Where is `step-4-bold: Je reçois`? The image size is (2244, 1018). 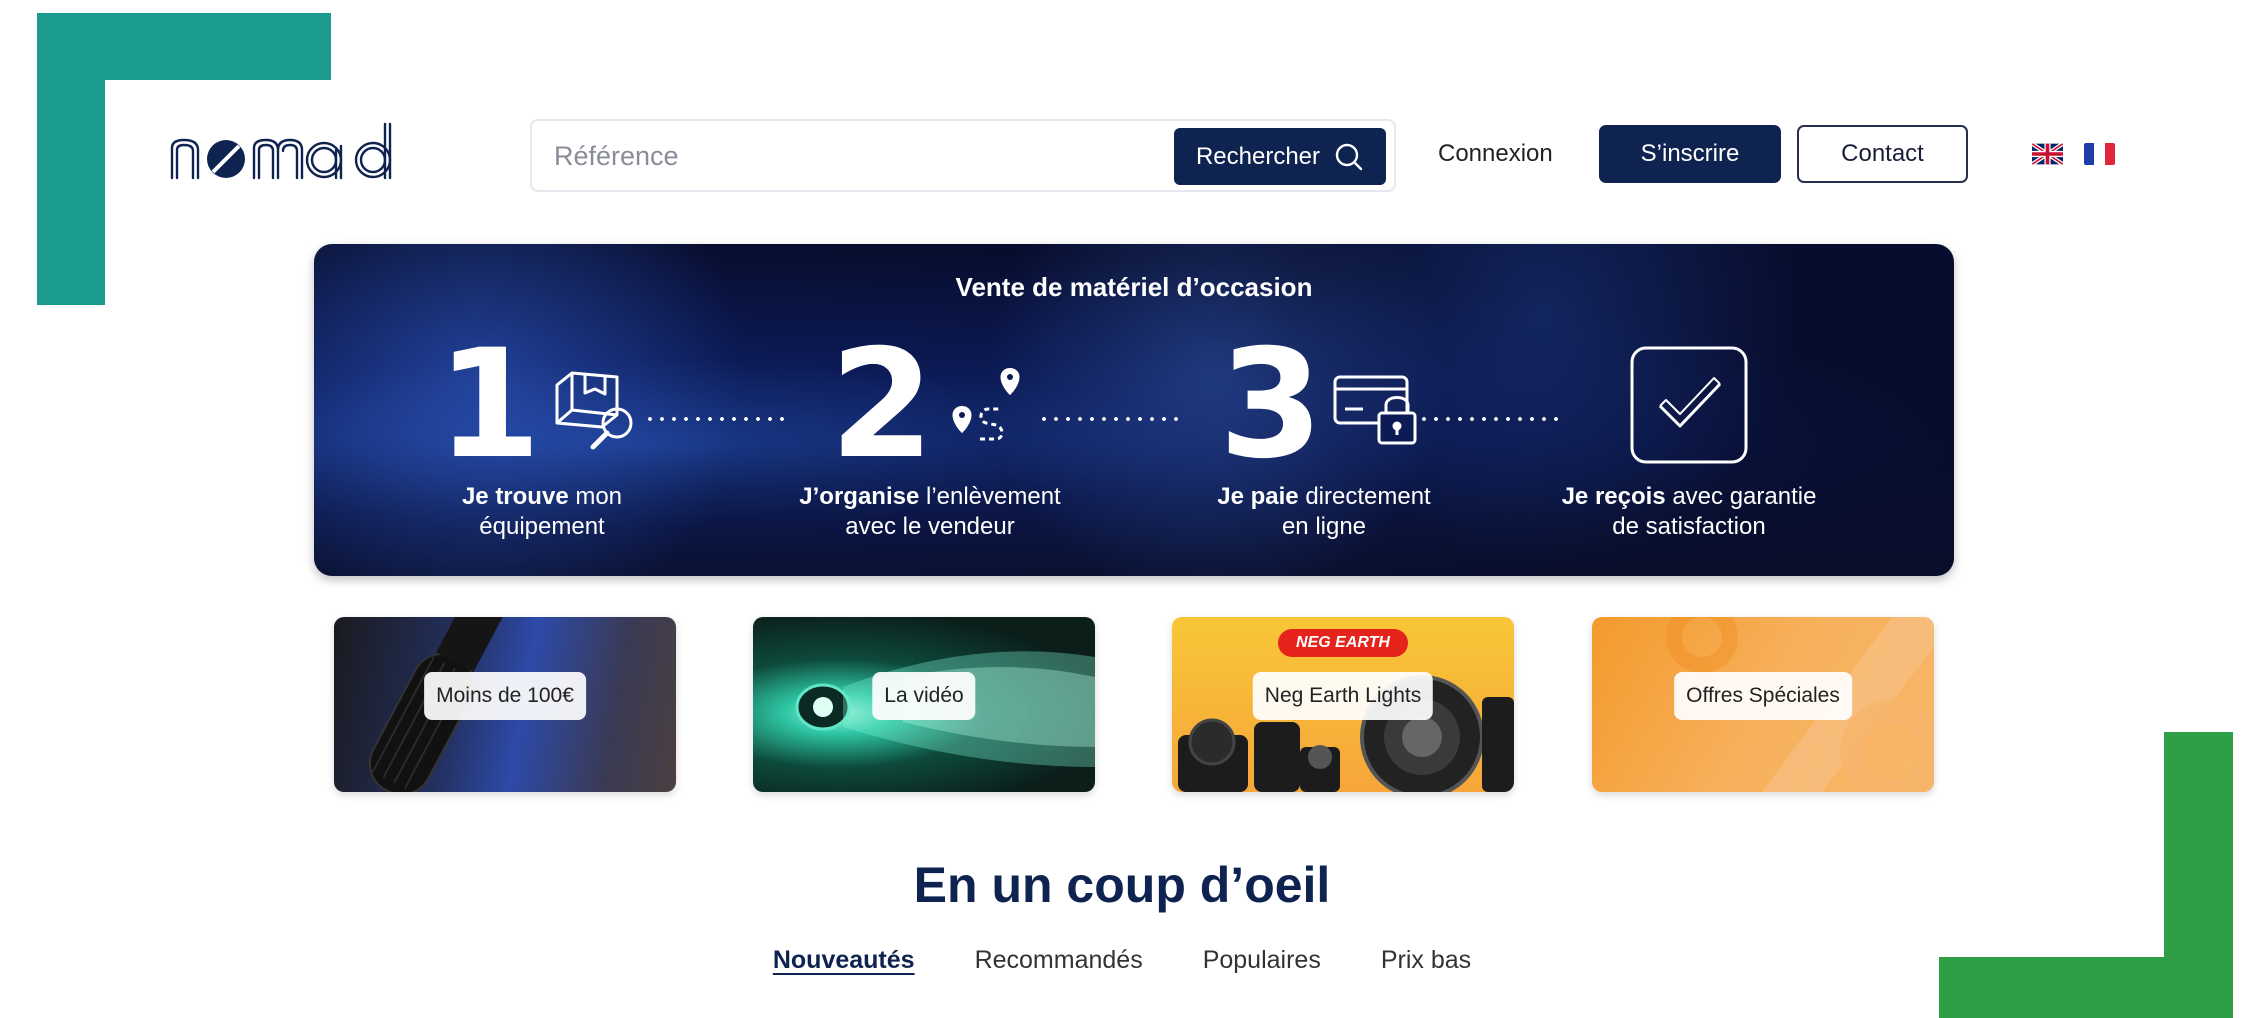 step-4-bold: Je reçois is located at coordinates (1613, 496).